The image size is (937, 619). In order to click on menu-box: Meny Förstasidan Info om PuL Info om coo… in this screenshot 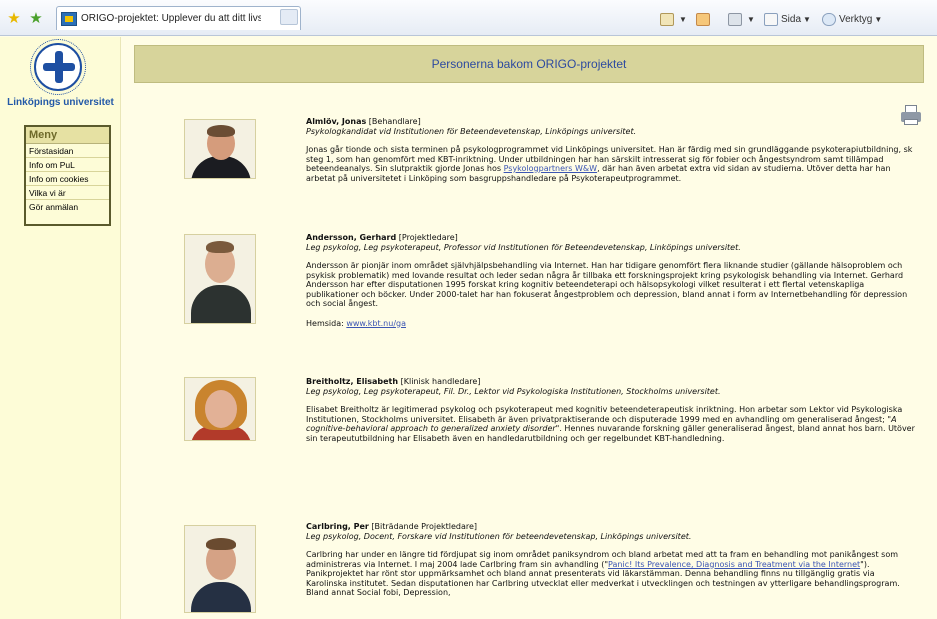, I will do `click(67, 175)`.